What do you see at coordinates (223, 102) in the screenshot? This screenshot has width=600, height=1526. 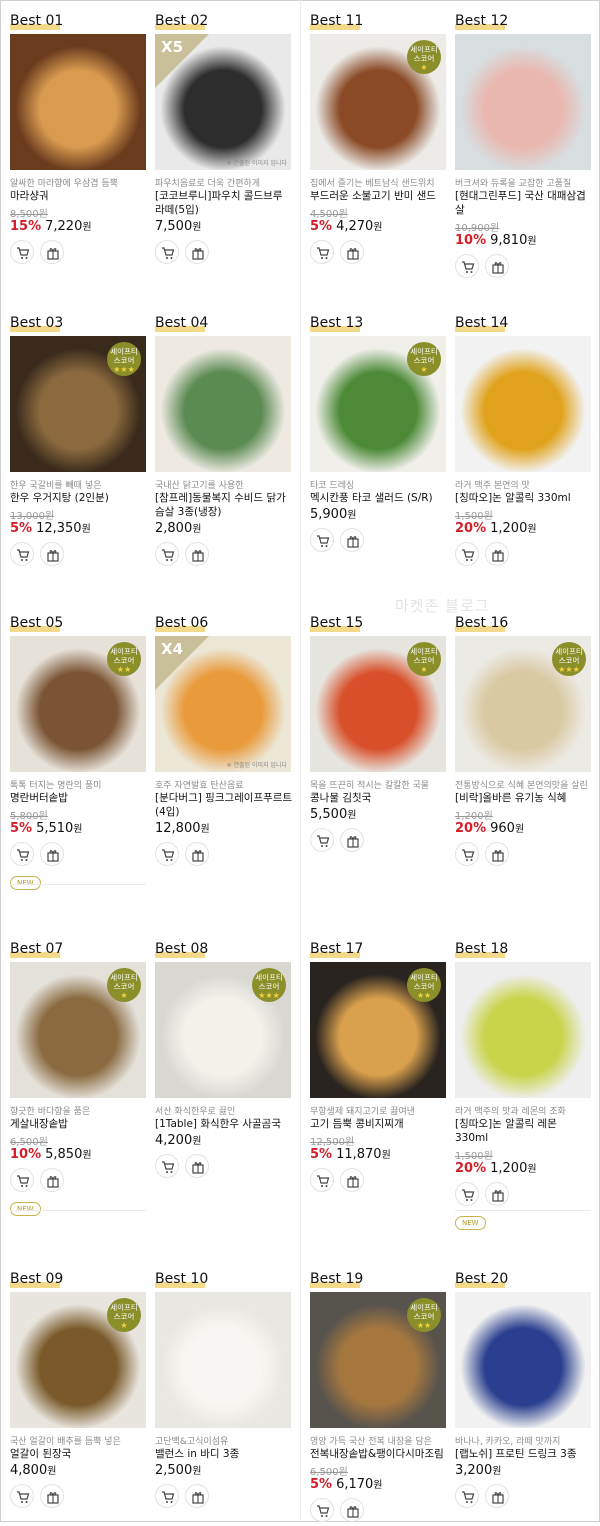 I see `product-image: X5 ※ 연출된 이미지 입니다` at bounding box center [223, 102].